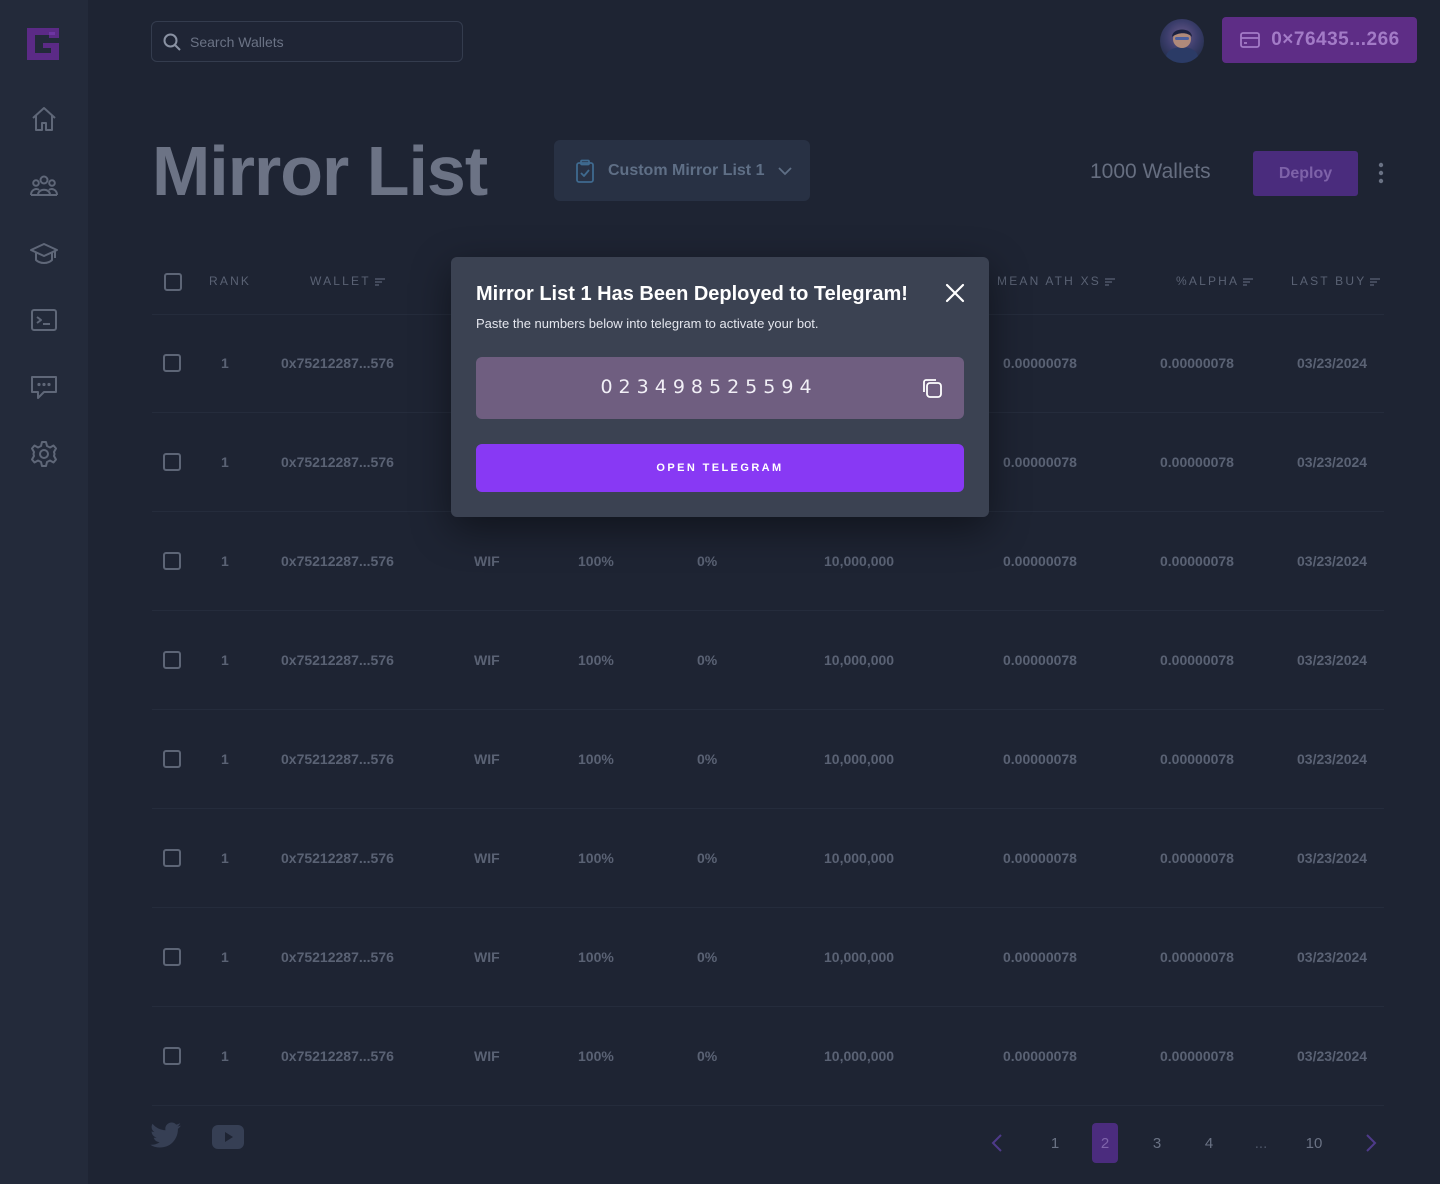 This screenshot has width=1440, height=1184. Describe the element at coordinates (720, 468) in the screenshot. I see `open-telegram-button: OPEN TELEGRAM` at that location.